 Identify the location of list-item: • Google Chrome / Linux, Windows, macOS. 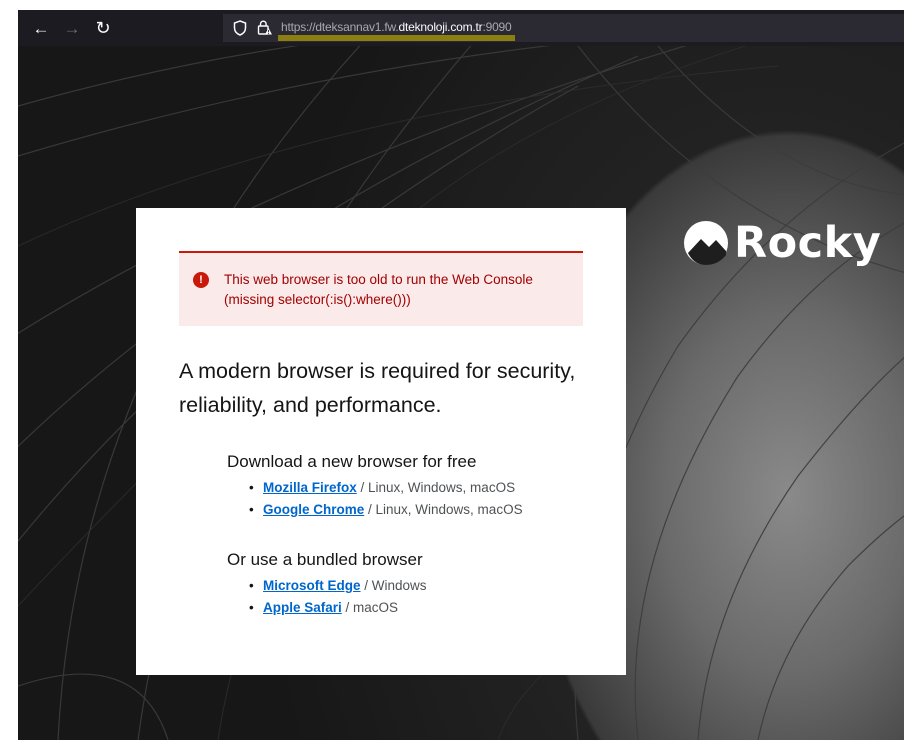
(417, 510).